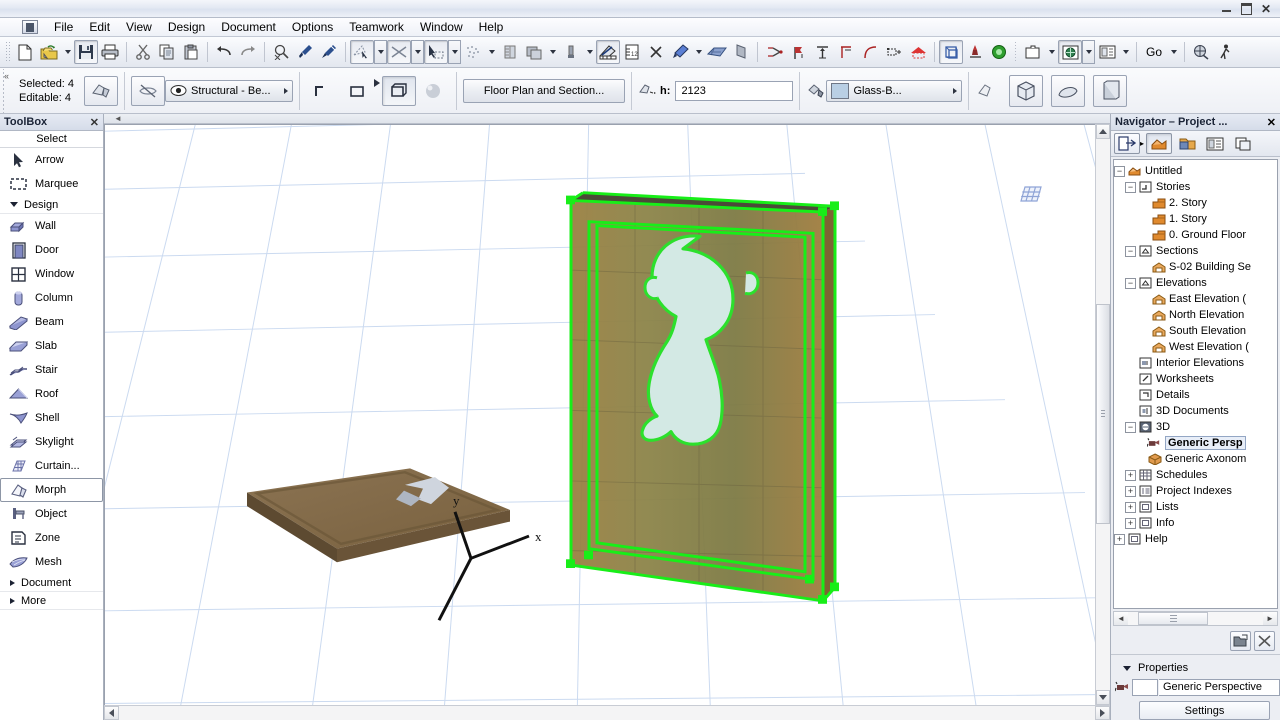 The width and height of the screenshot is (1280, 720). I want to click on navigator-popup-icon, so click(1127, 143).